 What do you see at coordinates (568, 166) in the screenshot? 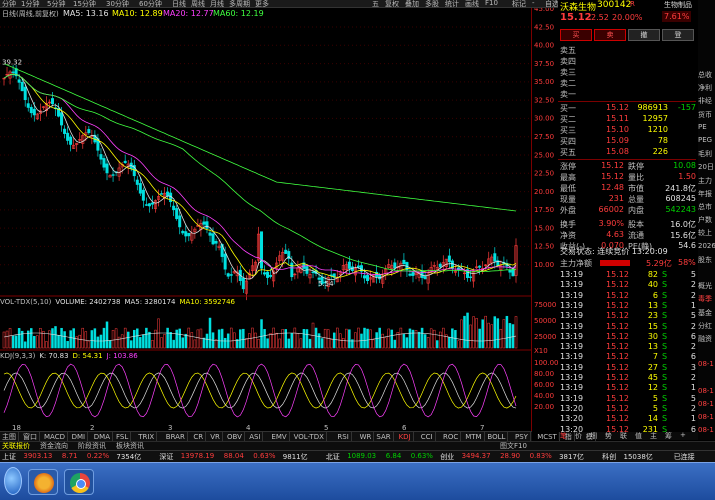
I see `stat-label: 涨停` at bounding box center [568, 166].